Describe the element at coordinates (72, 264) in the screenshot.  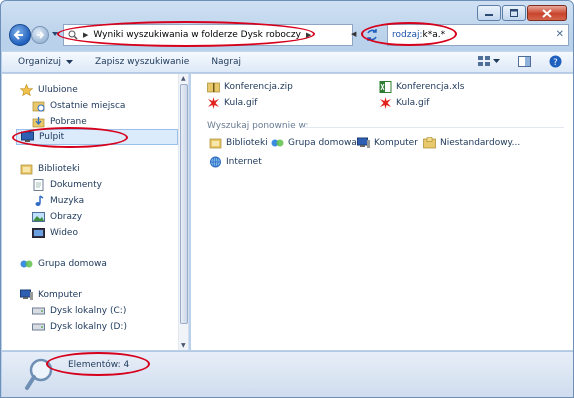
I see `nav-homegroup-label: Grupa domowa` at that location.